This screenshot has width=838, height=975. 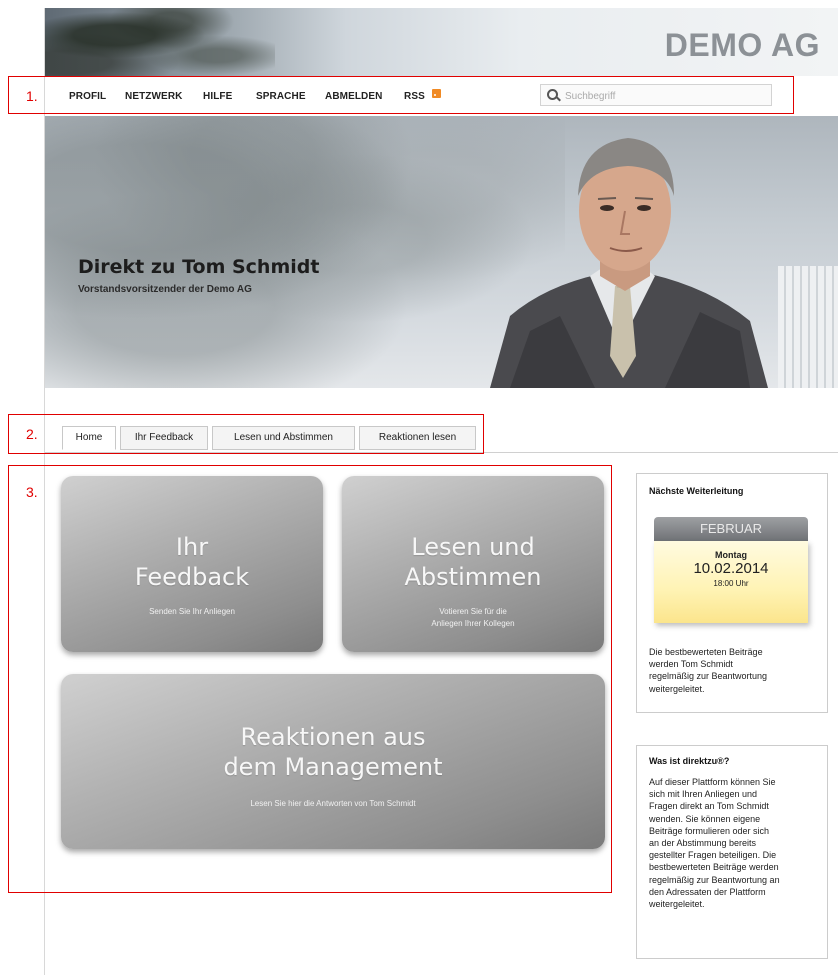 What do you see at coordinates (629, 263) in the screenshot?
I see `portrait-image` at bounding box center [629, 263].